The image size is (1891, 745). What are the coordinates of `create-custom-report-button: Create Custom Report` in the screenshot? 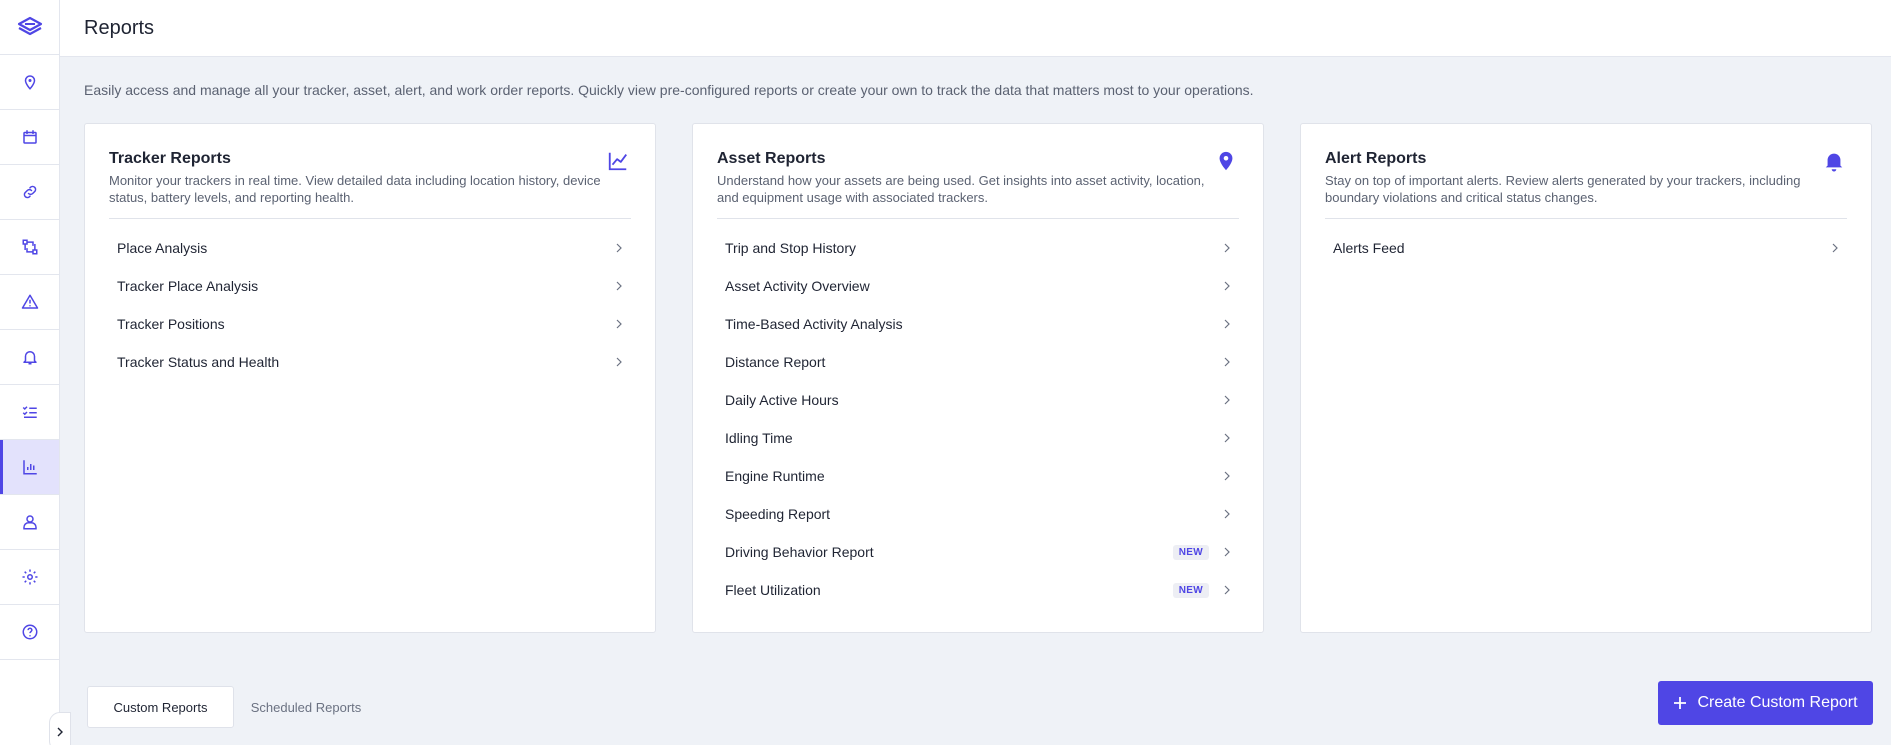 It's located at (1765, 703).